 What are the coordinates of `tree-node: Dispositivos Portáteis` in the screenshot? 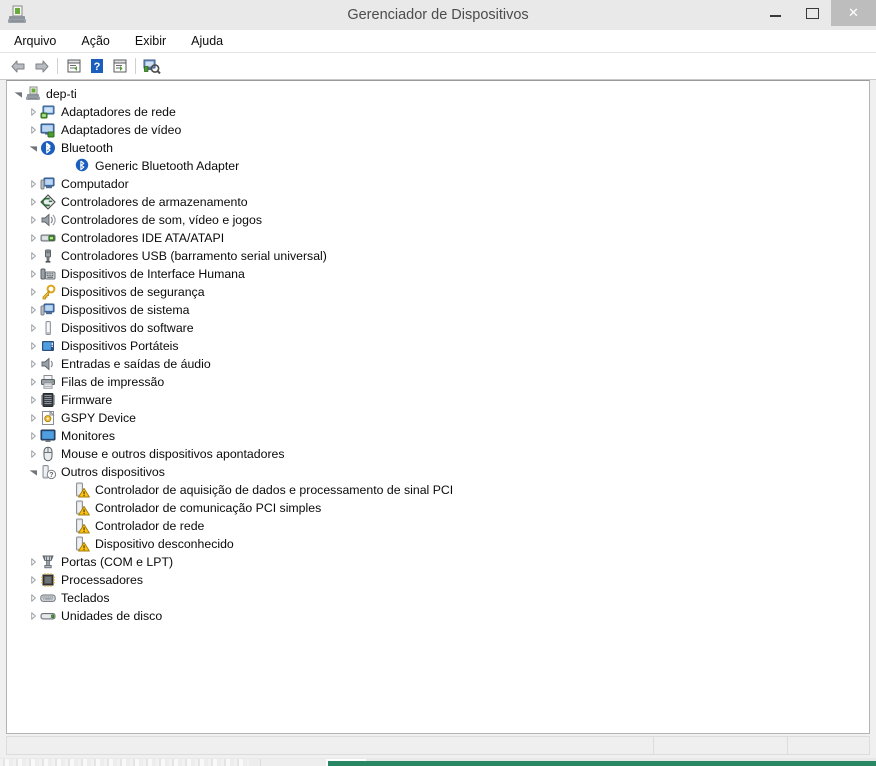 It's located at (438, 346).